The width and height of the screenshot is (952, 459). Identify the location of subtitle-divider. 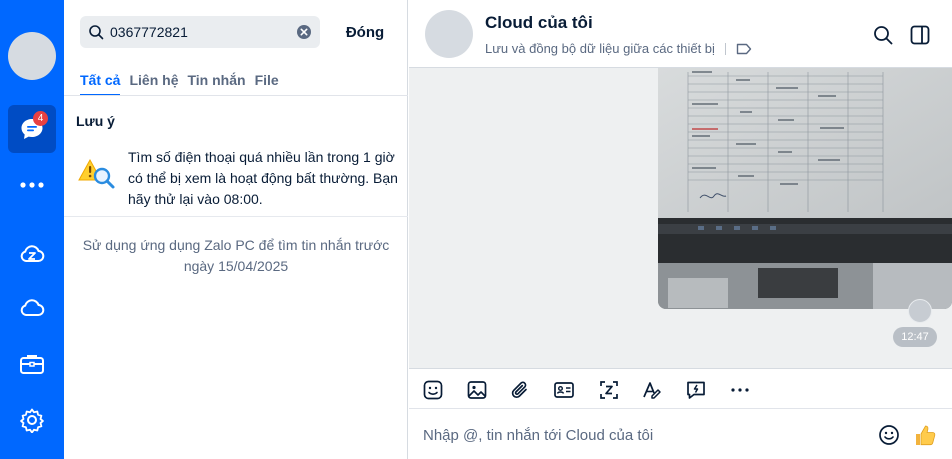
(725, 48).